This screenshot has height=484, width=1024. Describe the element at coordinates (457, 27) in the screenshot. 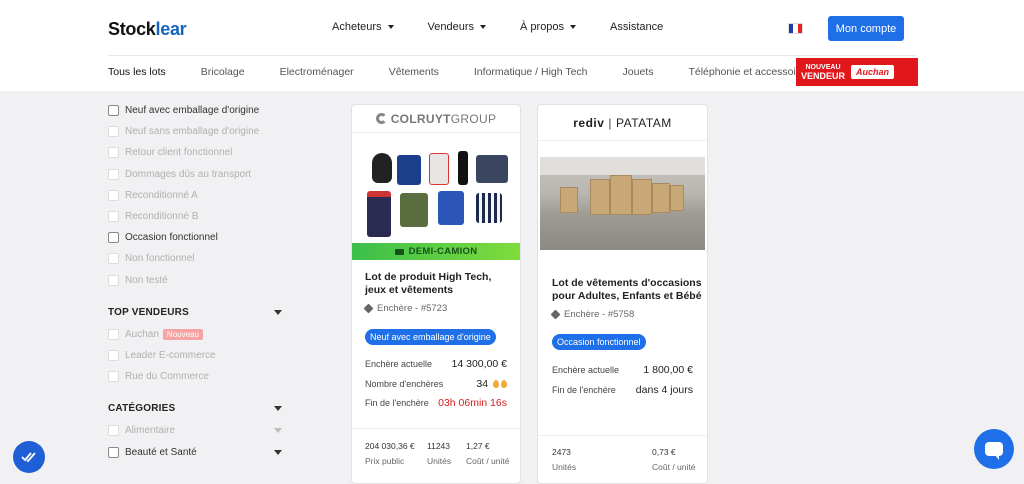

I see `nav-vendeurs: Vendeurs` at that location.